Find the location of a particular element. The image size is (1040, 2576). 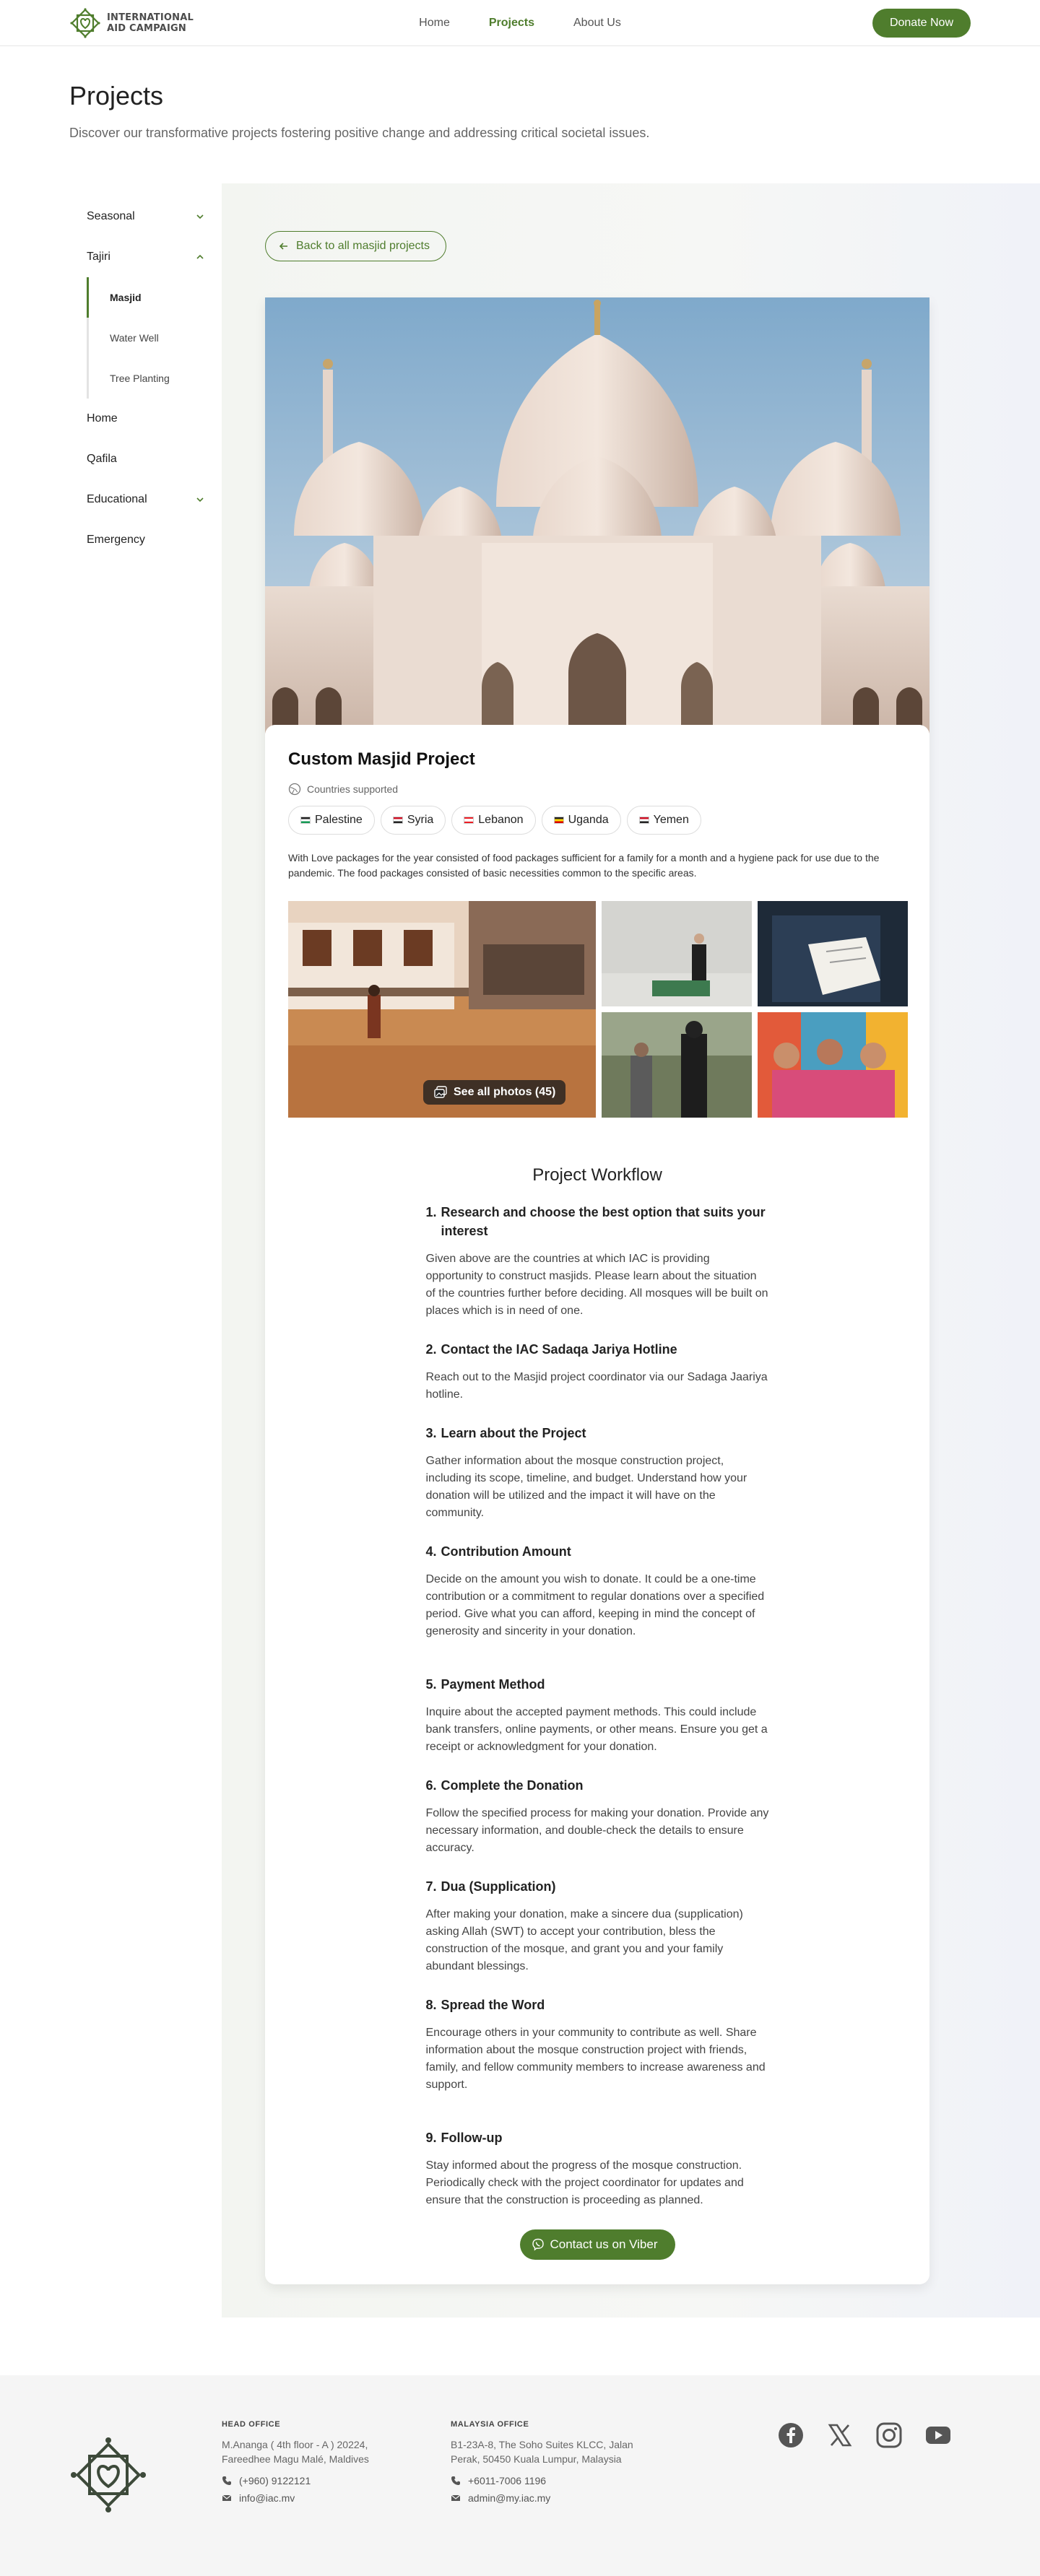

country-chip-uganda: Uganda is located at coordinates (581, 820).